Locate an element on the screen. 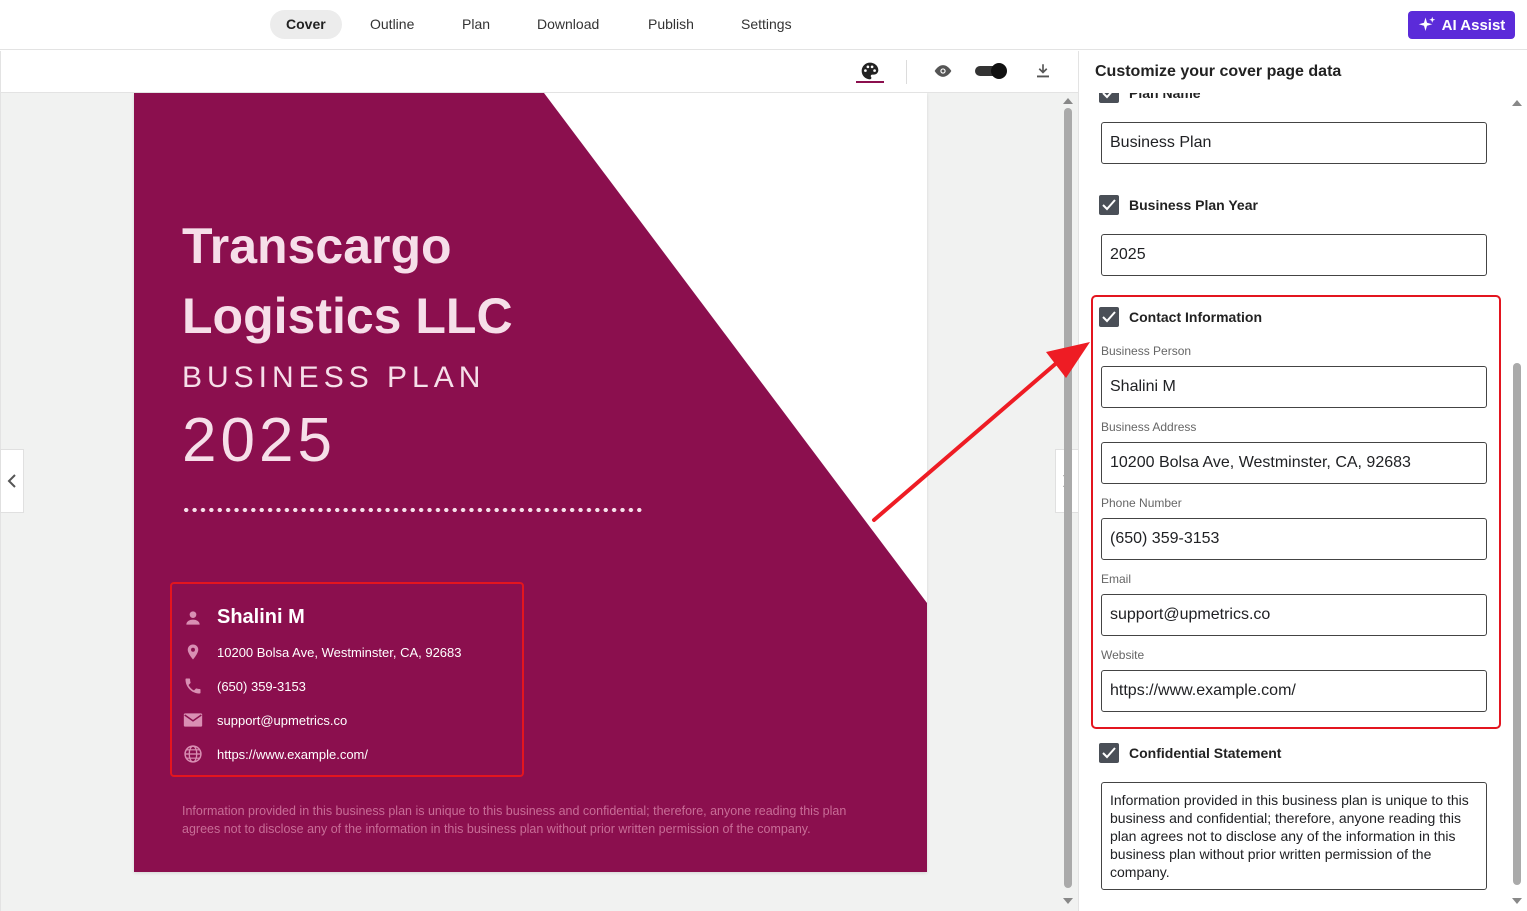 This screenshot has width=1527, height=911. plan-year: 2025 is located at coordinates (259, 440).